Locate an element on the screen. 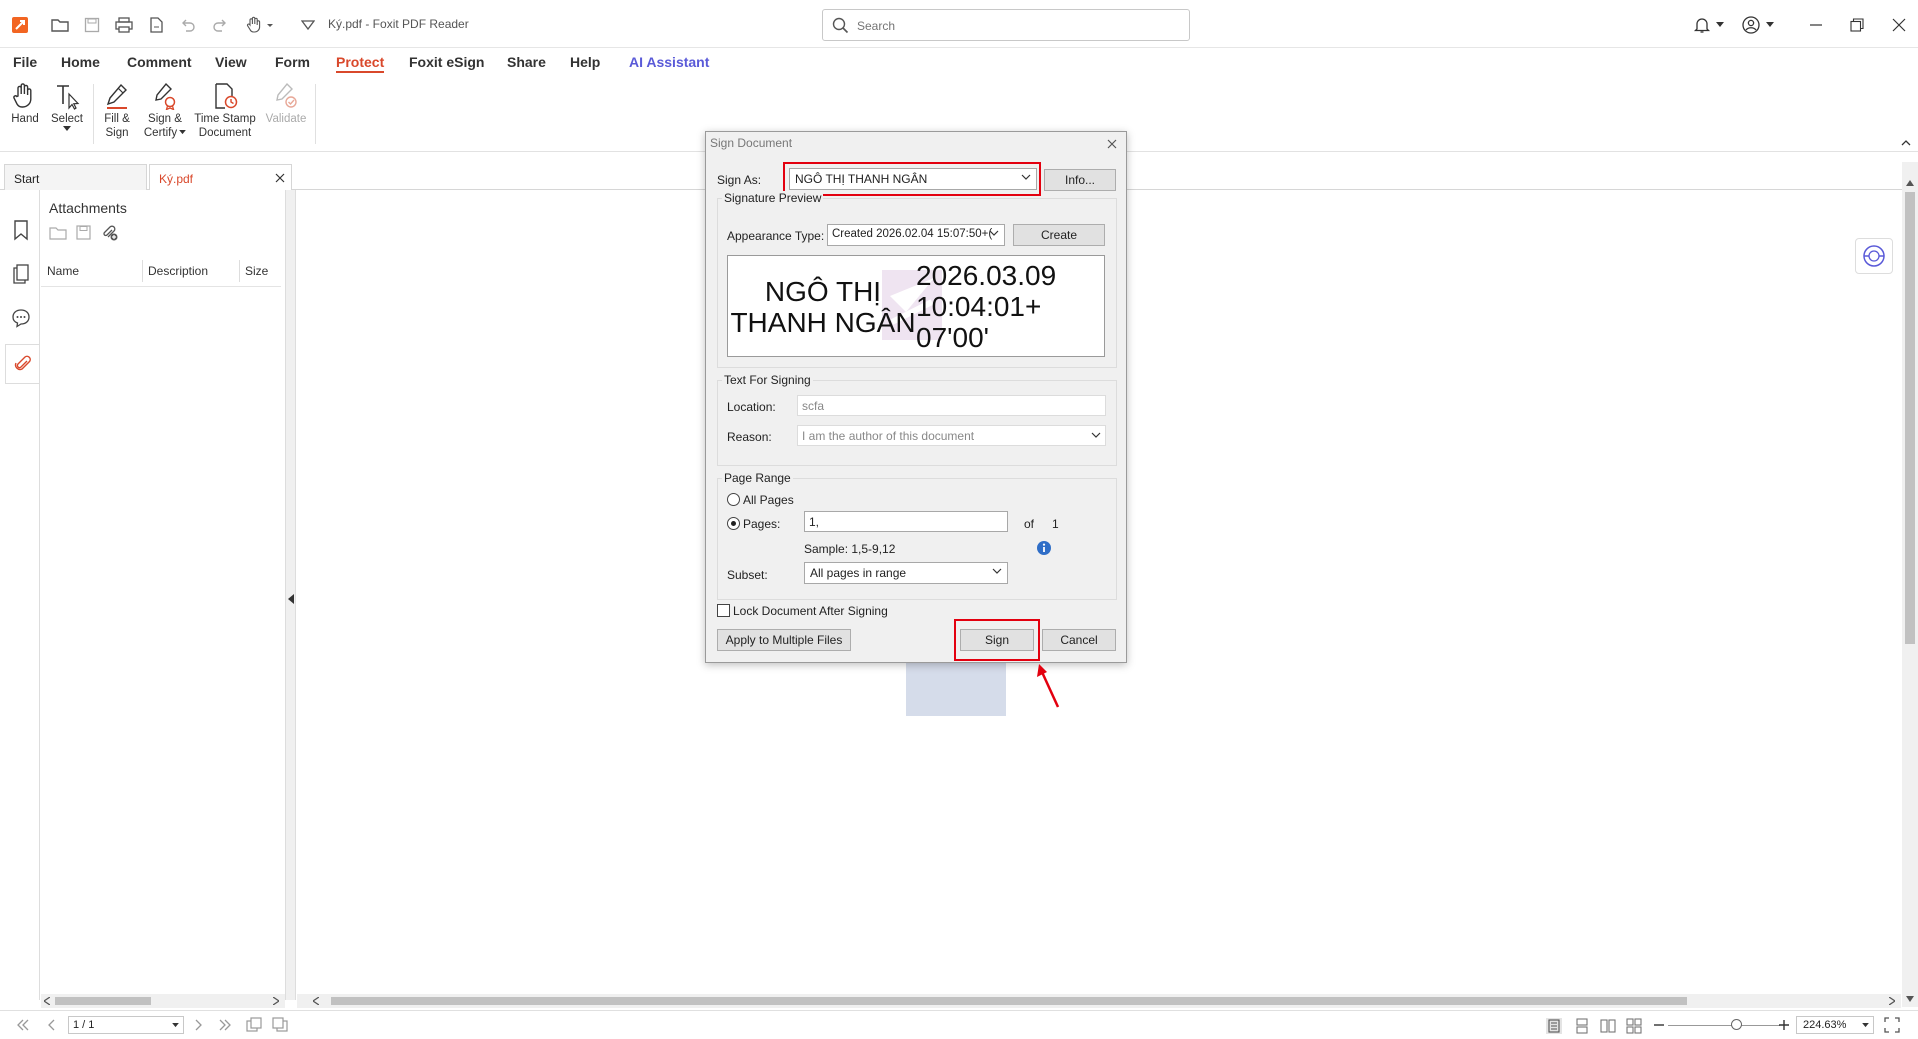 This screenshot has width=1918, height=1039. export-icon is located at coordinates (156, 25).